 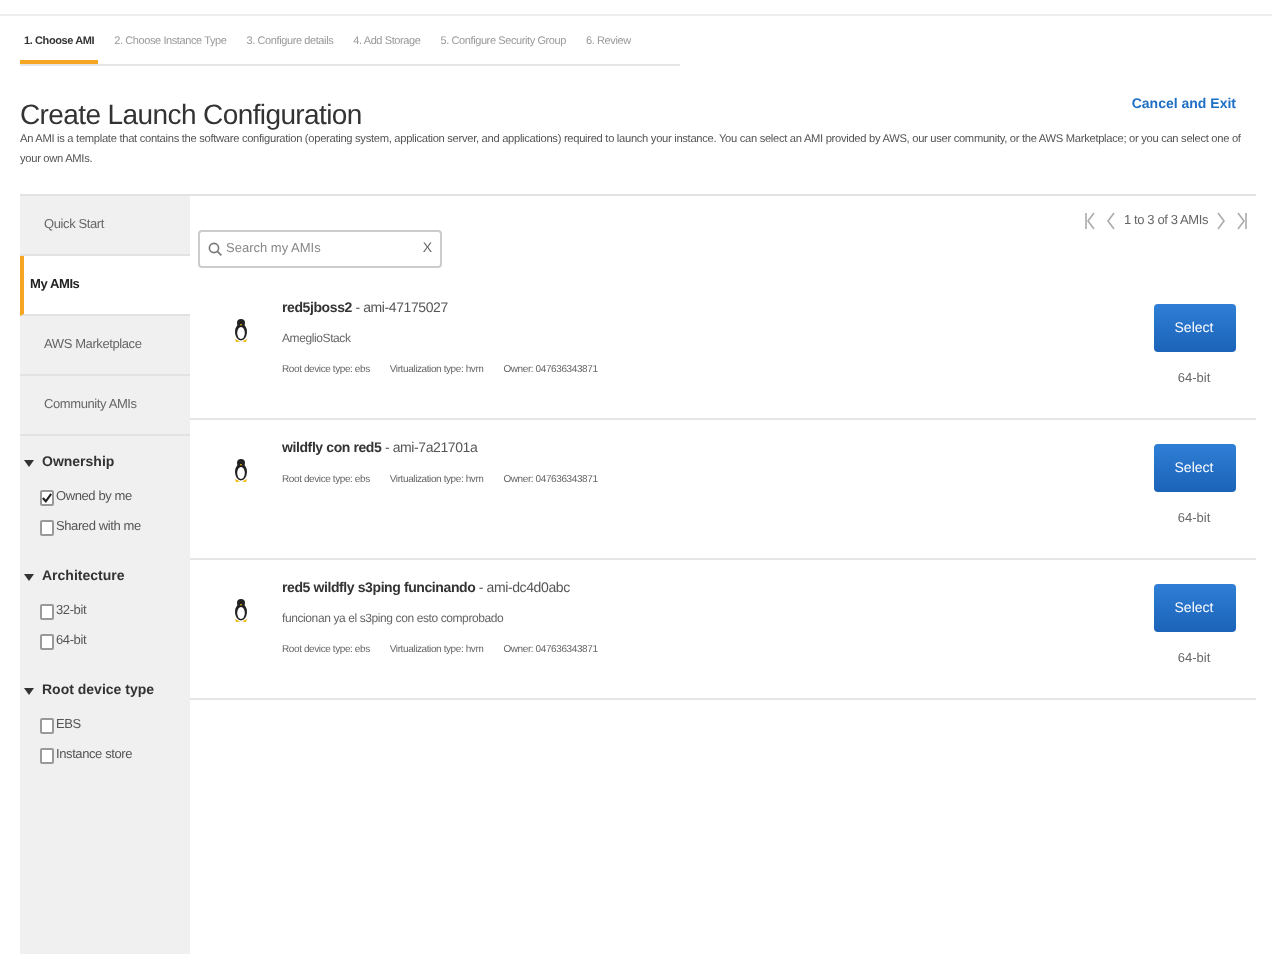 What do you see at coordinates (1242, 221) in the screenshot?
I see `last-page-icon` at bounding box center [1242, 221].